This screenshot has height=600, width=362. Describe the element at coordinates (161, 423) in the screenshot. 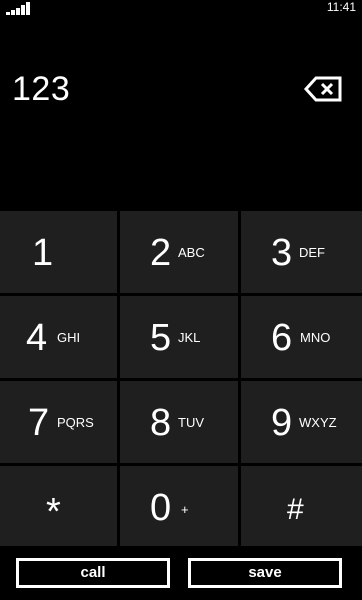

I see `key-digit: 8` at that location.